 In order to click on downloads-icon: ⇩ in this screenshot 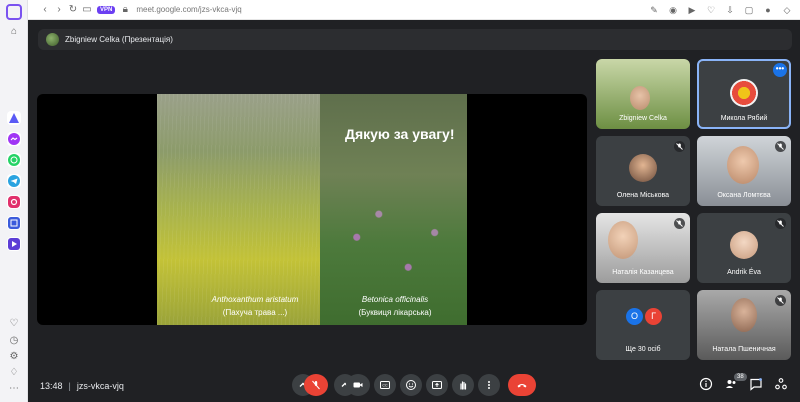, I will do `click(730, 10)`.